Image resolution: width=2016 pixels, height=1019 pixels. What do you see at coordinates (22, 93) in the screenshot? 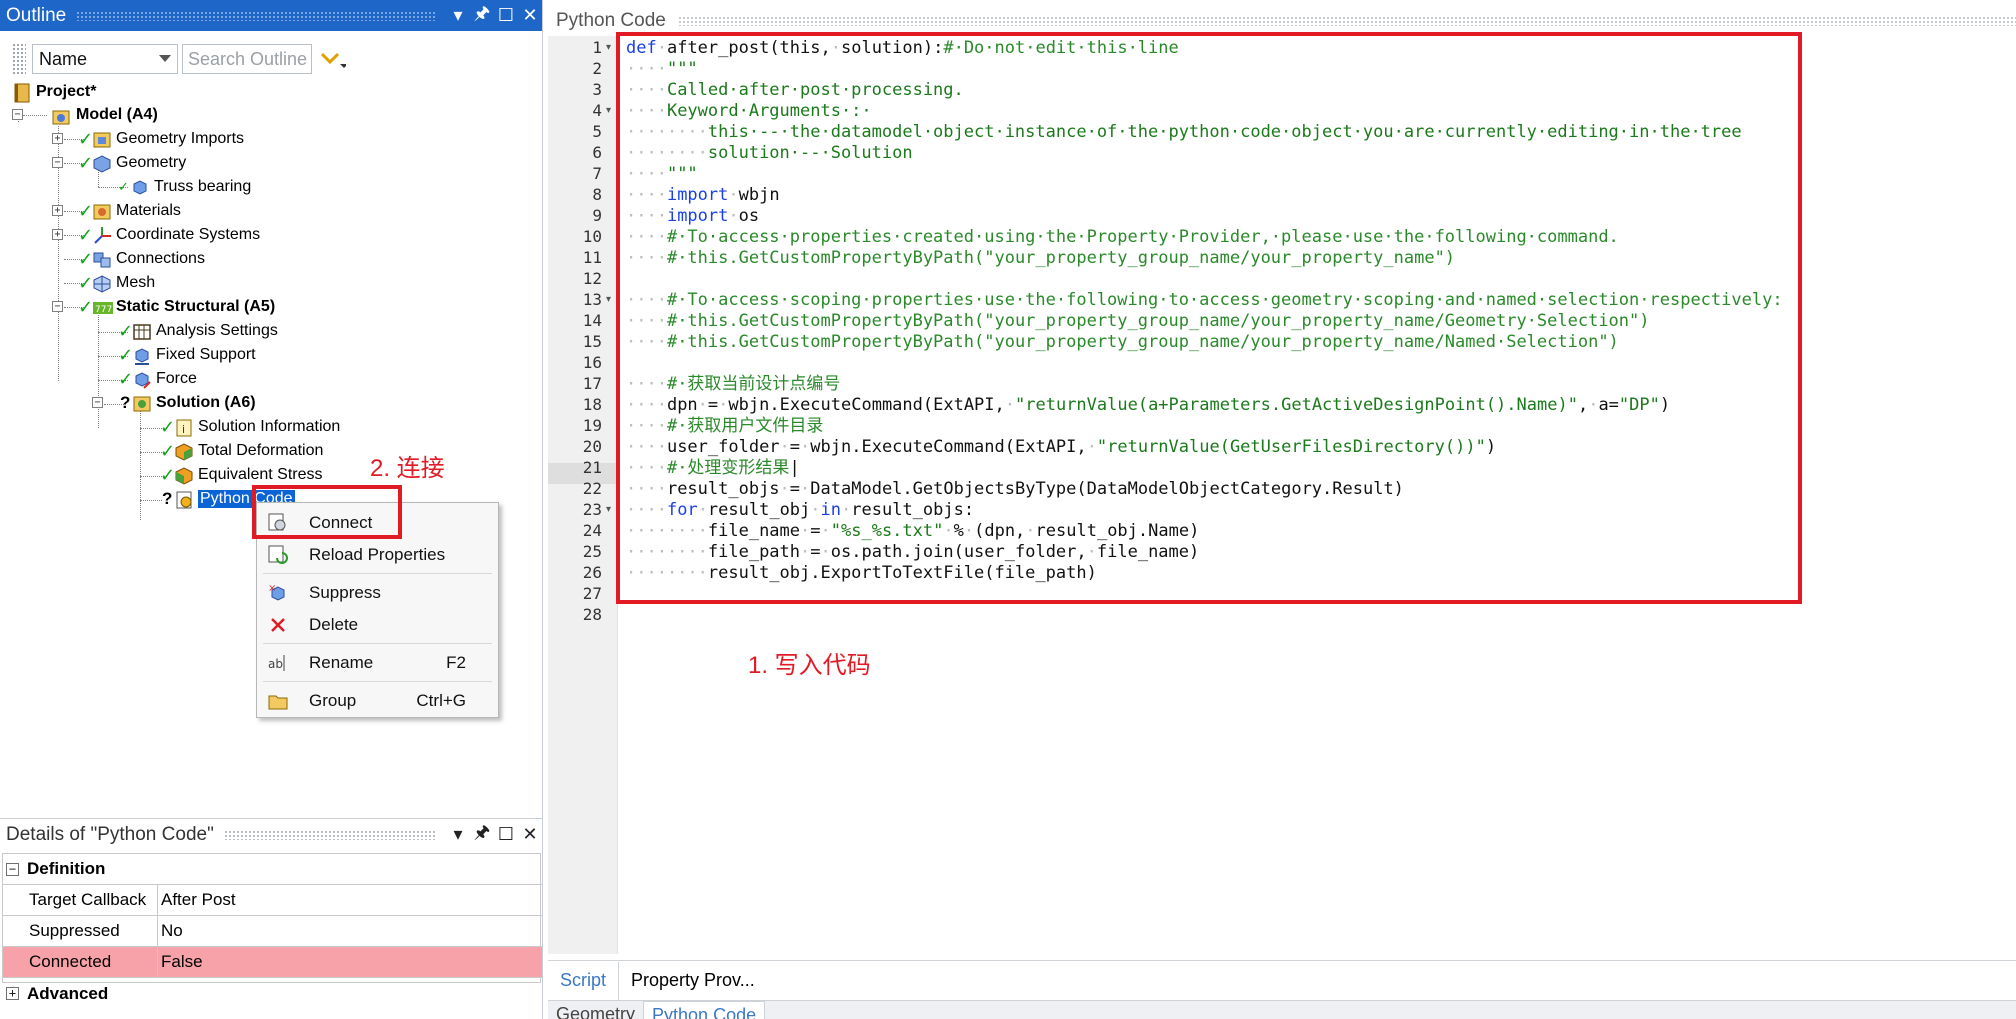
I see `project-book-icon` at bounding box center [22, 93].